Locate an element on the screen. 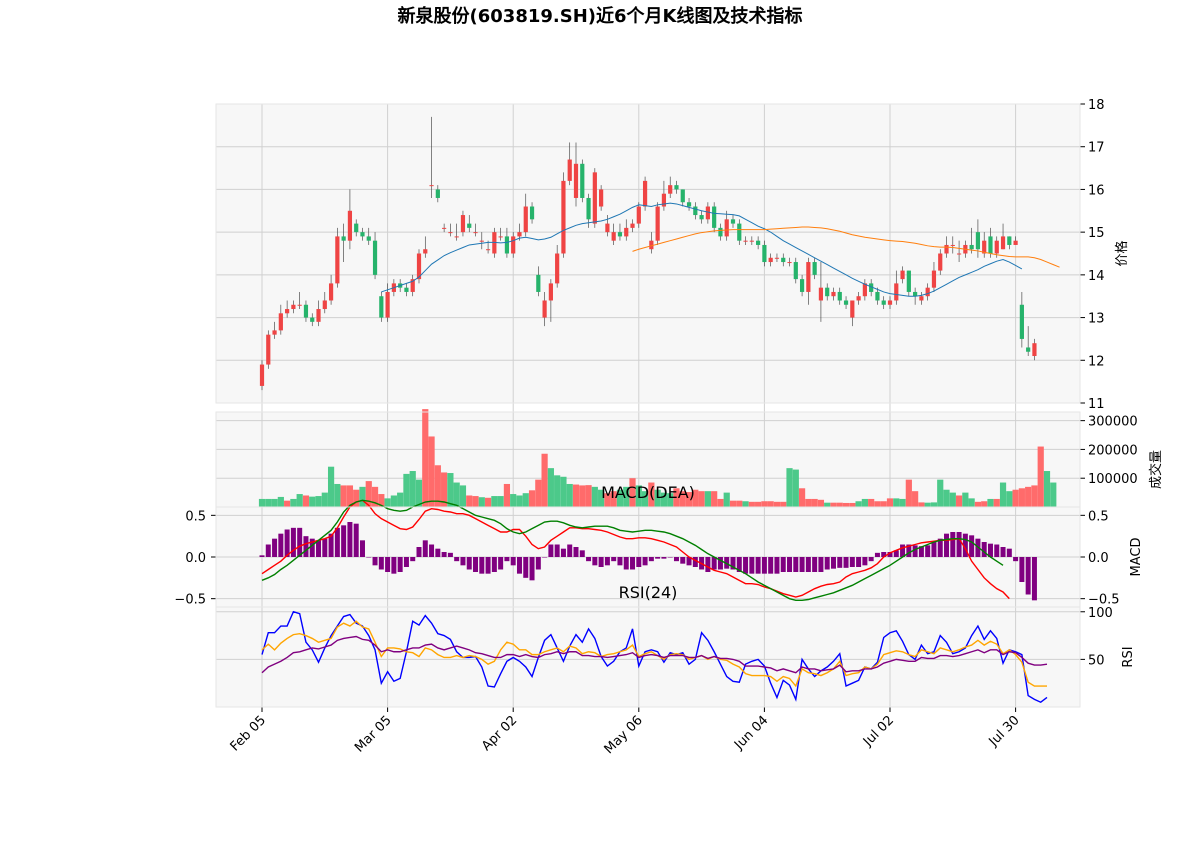 This screenshot has width=1200, height=862. macd-axis-label: MACD is located at coordinates (1136, 557).